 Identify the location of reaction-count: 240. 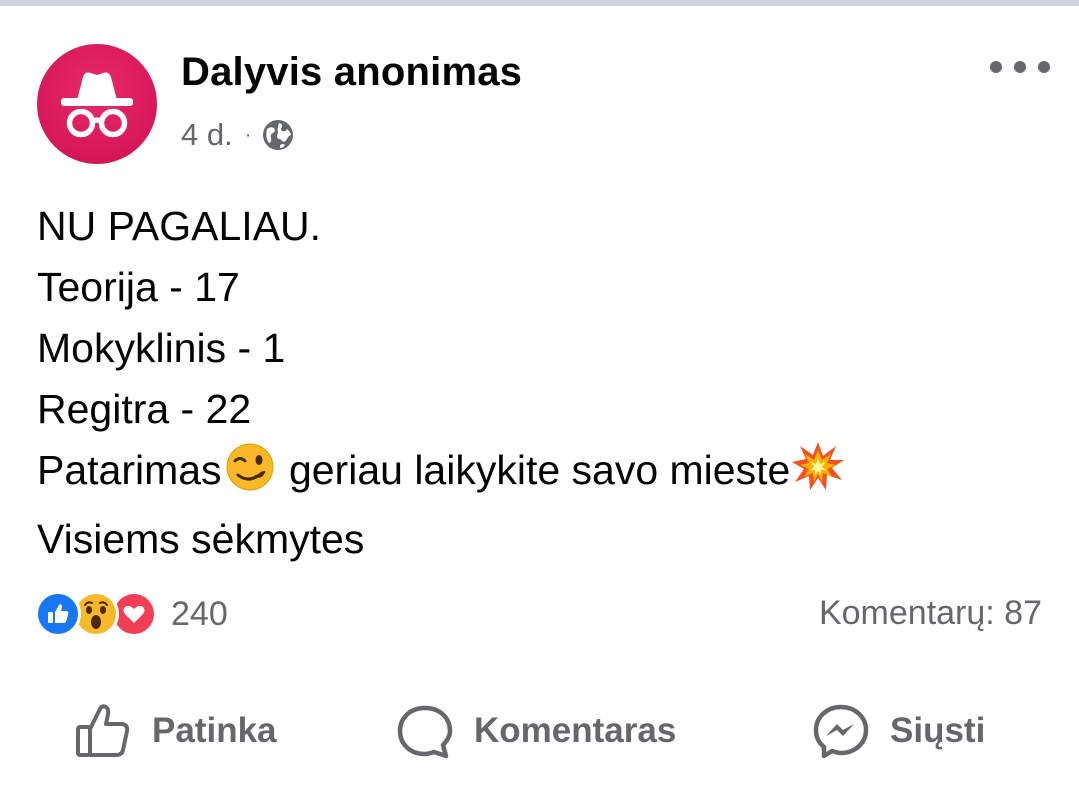
(199, 613).